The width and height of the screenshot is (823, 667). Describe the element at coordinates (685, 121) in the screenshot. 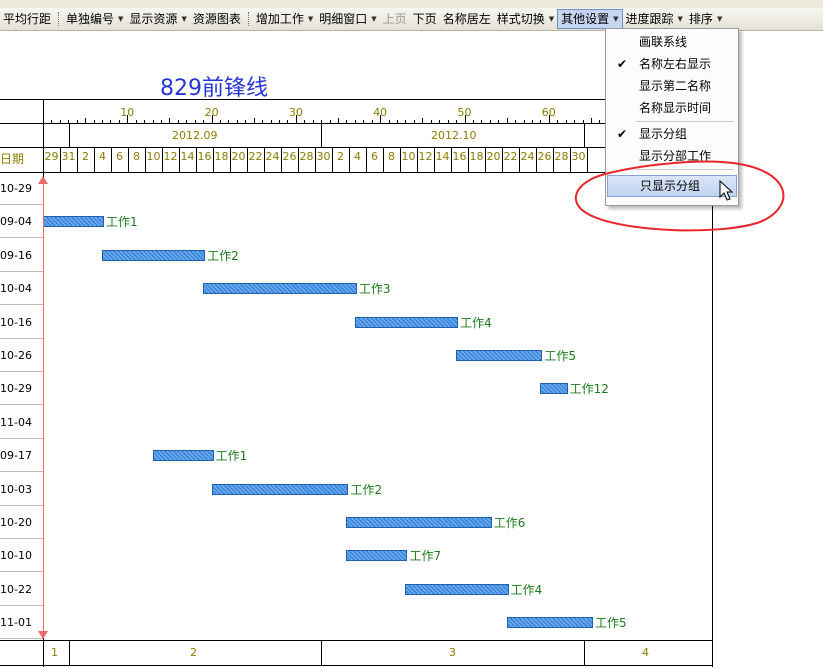

I see `menu-separator` at that location.